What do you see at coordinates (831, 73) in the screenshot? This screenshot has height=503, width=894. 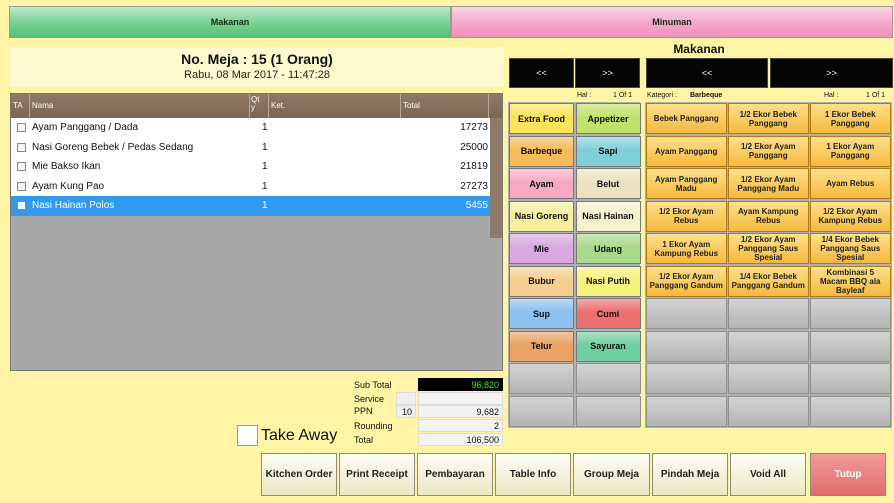 I see `product-next-button: >>` at bounding box center [831, 73].